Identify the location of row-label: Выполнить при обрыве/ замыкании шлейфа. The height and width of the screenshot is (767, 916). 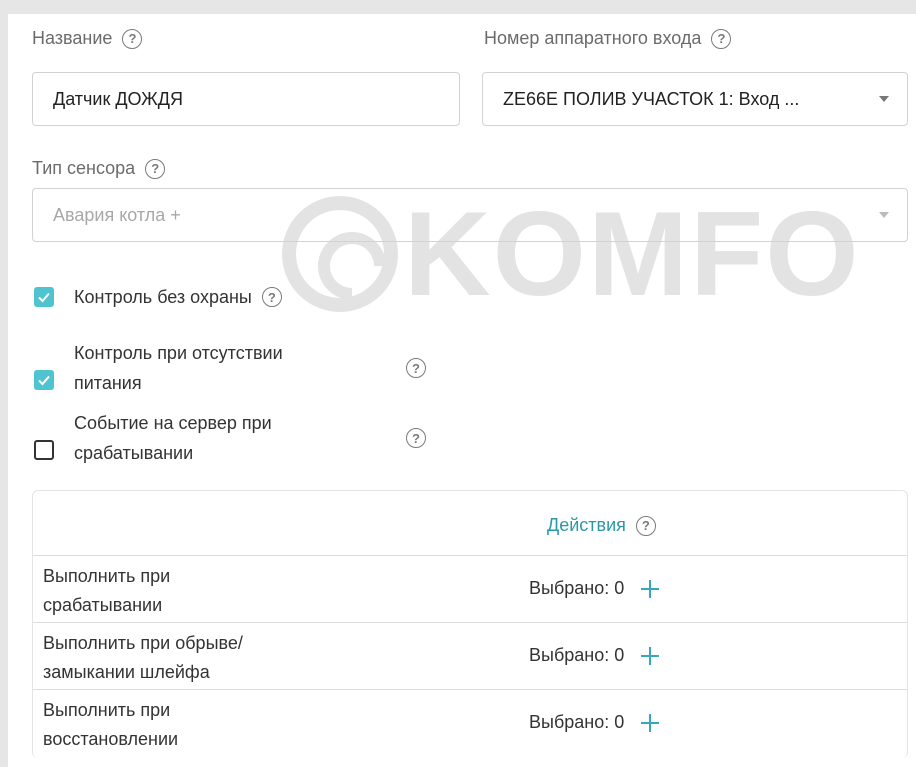
(143, 658).